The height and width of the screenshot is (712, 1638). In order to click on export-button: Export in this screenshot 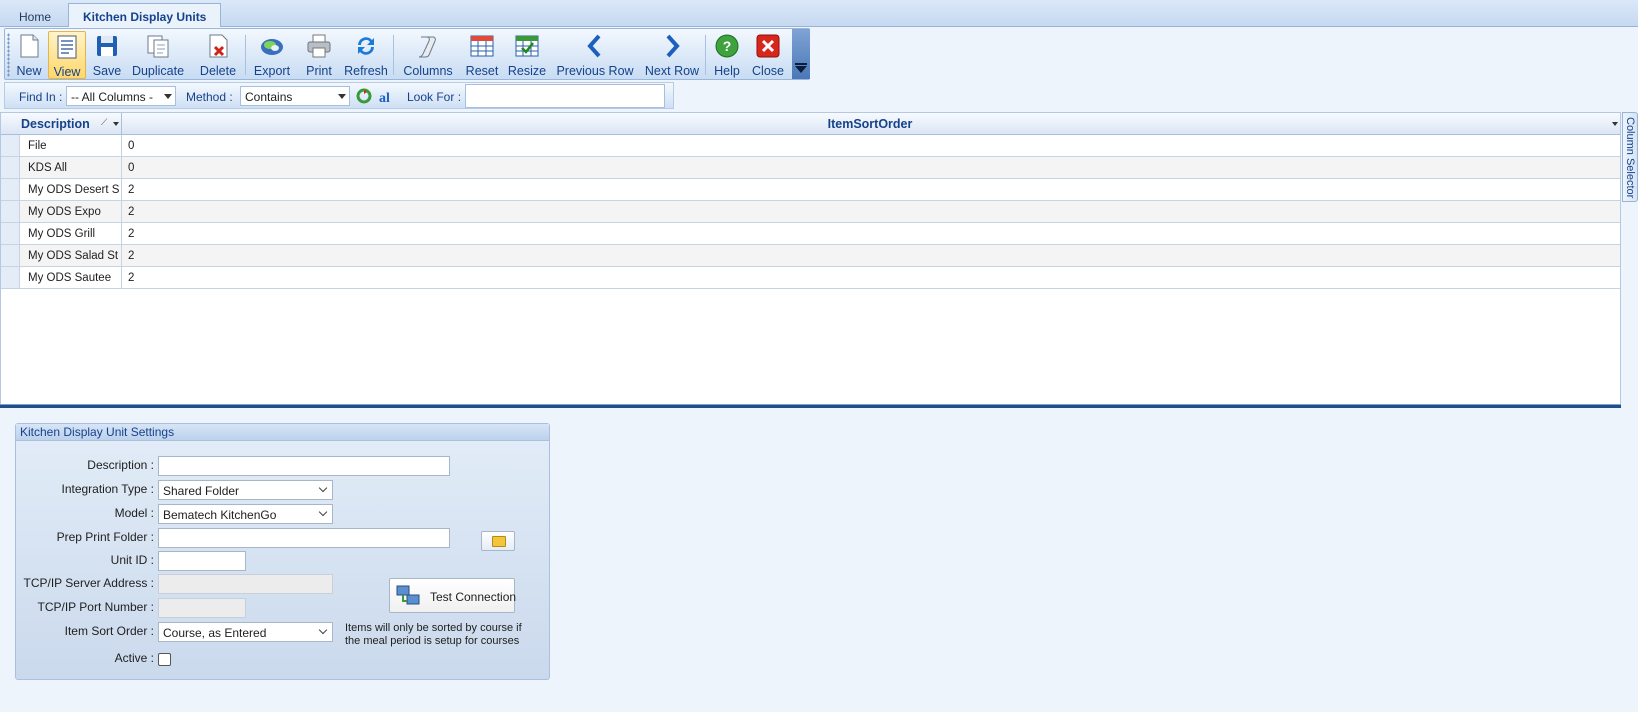, I will do `click(272, 55)`.